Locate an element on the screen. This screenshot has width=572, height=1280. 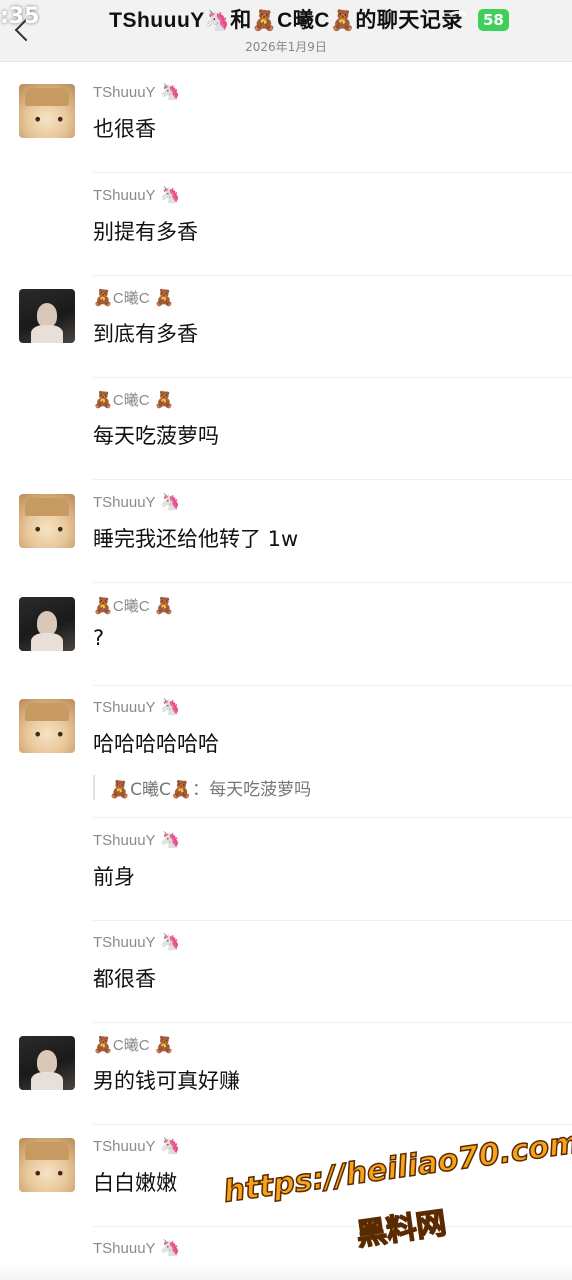
message-text: 都很香 is located at coordinates (124, 978).